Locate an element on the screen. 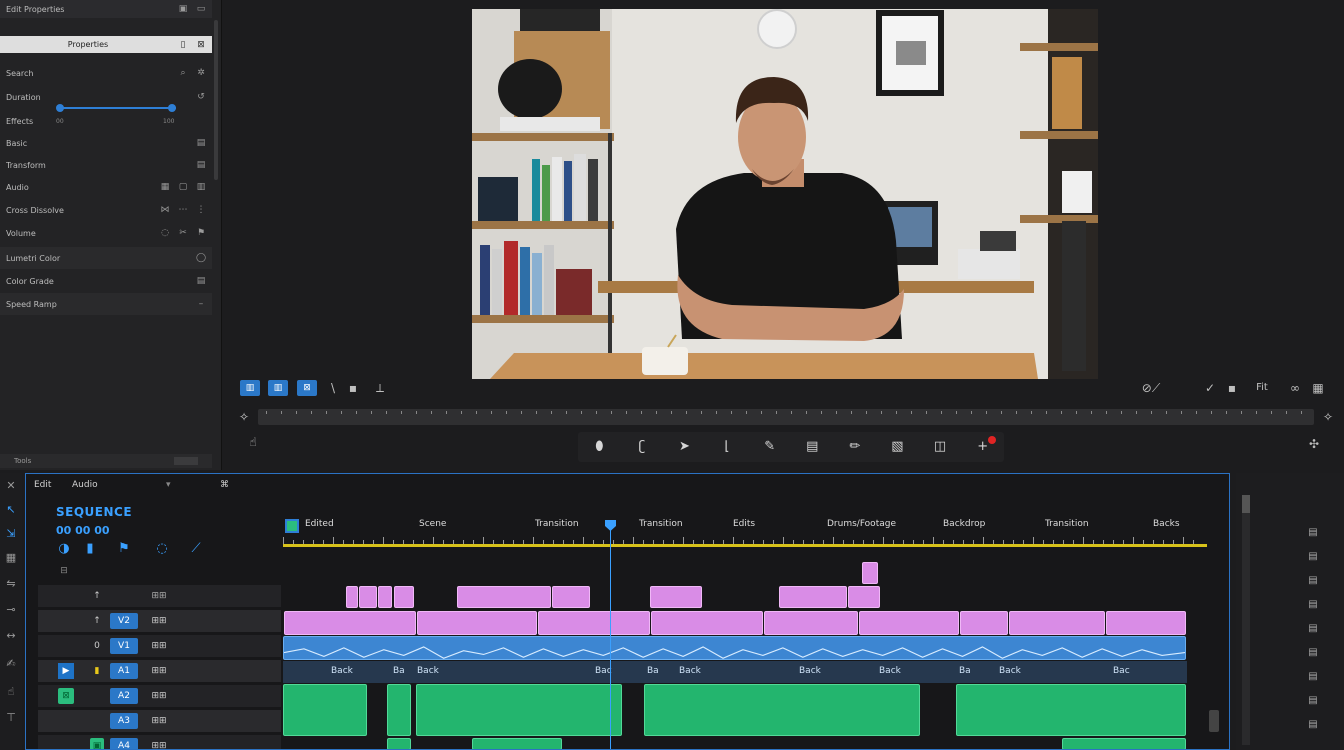 This screenshot has width=1344, height=750. track-name: A1 is located at coordinates (124, 671).